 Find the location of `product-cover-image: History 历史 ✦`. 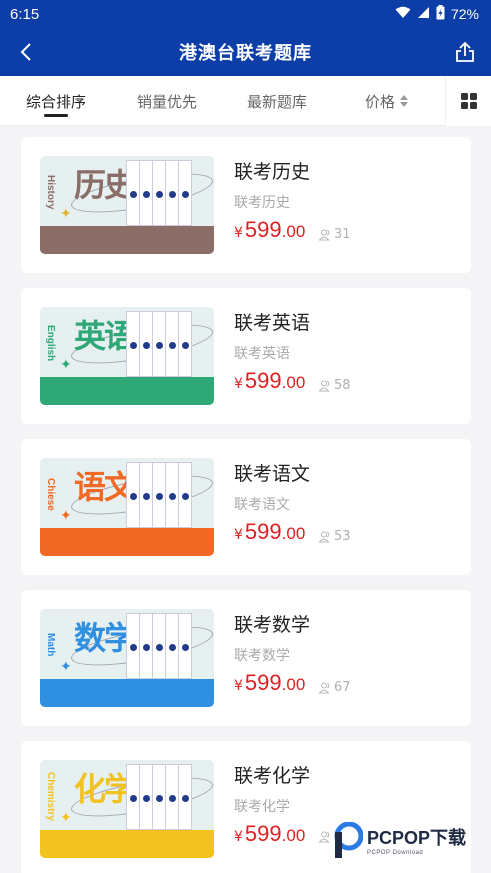

product-cover-image: History 历史 ✦ is located at coordinates (127, 205).